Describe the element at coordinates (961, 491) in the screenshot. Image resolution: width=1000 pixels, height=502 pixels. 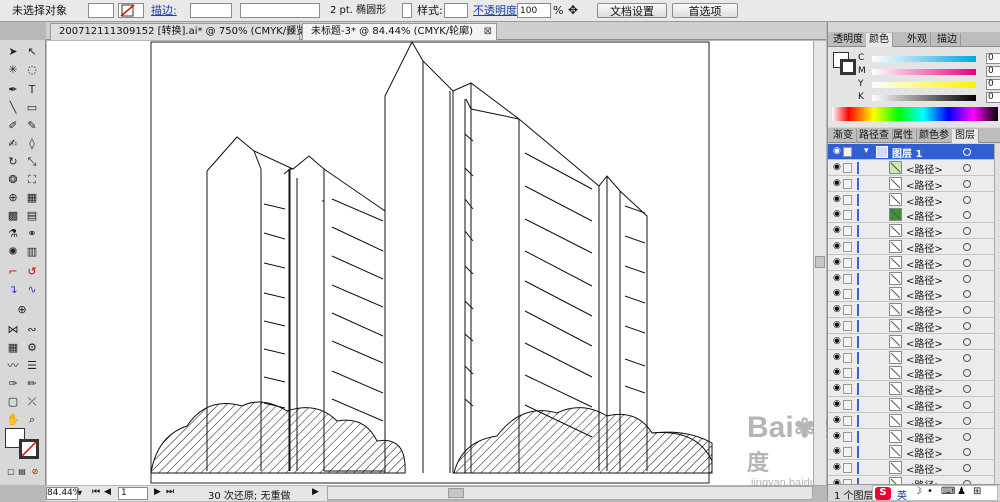
I see `shirt-icon: ♟` at that location.